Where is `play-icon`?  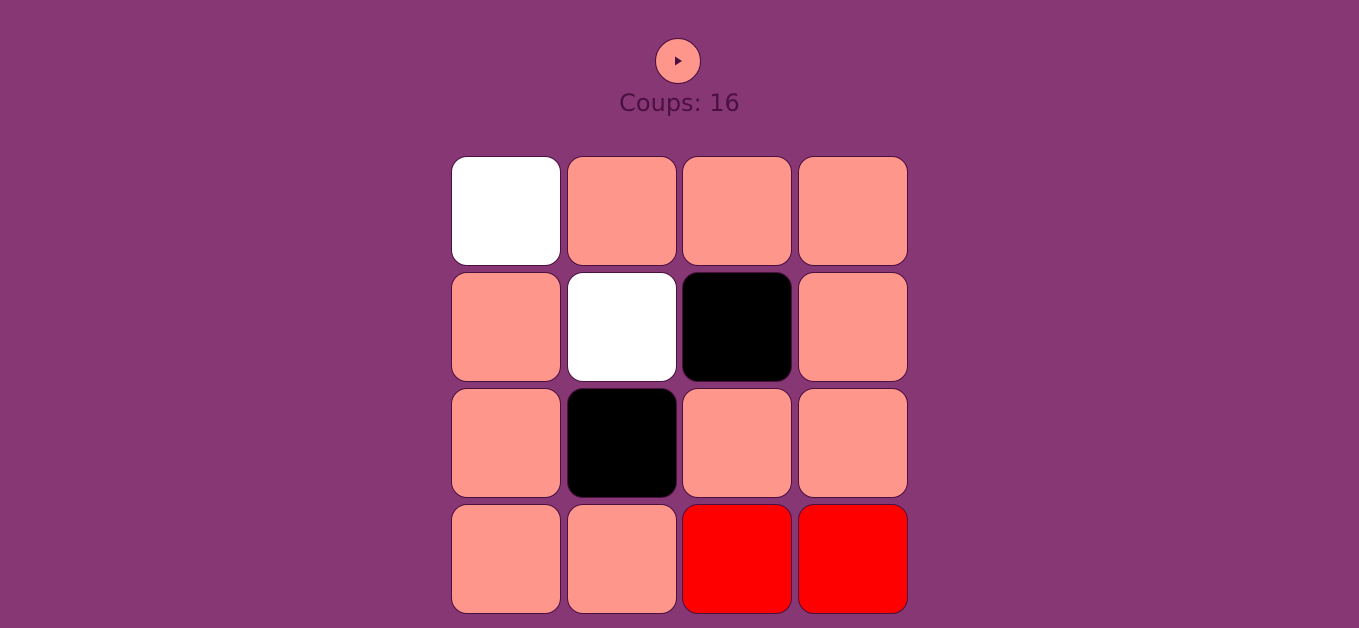 play-icon is located at coordinates (678, 61).